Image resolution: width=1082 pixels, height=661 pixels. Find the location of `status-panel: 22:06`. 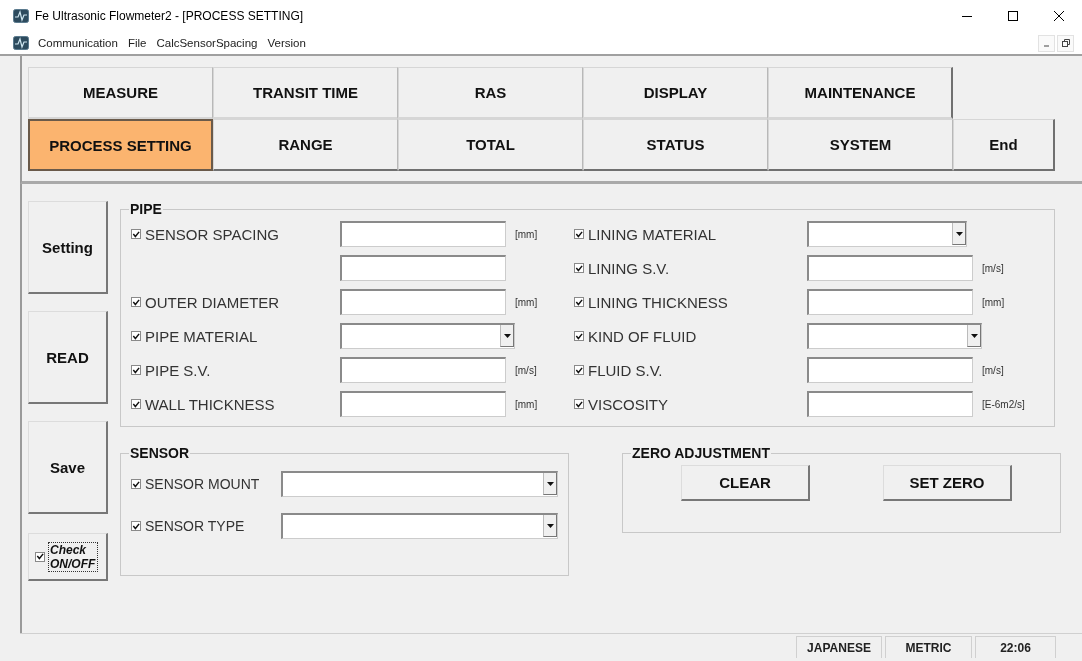

status-panel: 22:06 is located at coordinates (1015, 647).